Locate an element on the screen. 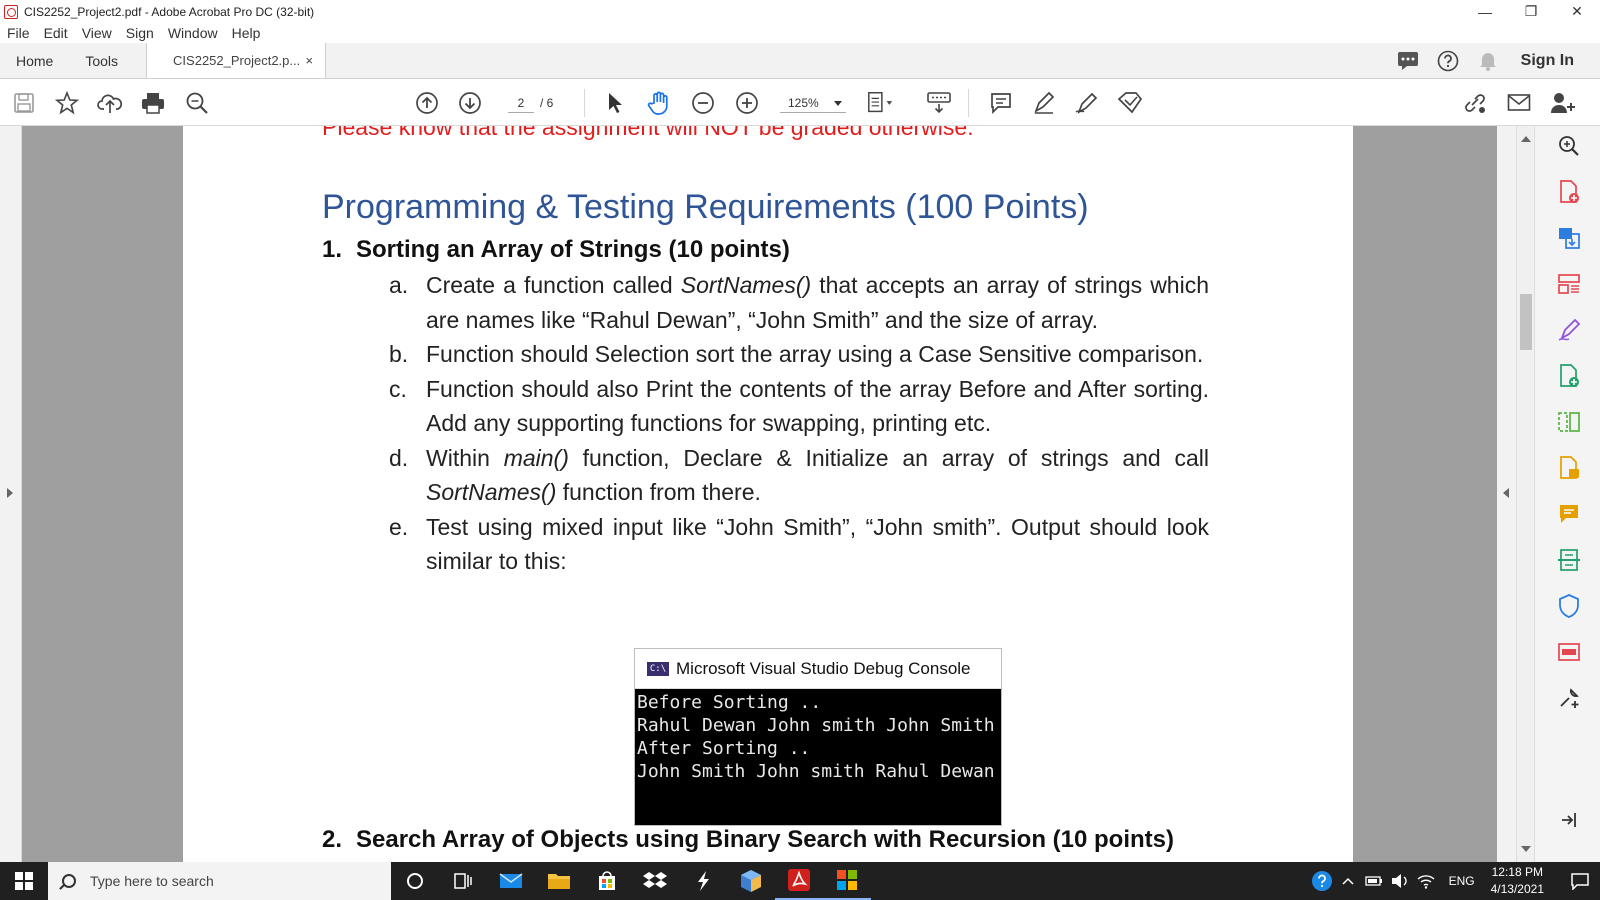 The height and width of the screenshot is (900, 1600). help-icon is located at coordinates (1448, 61).